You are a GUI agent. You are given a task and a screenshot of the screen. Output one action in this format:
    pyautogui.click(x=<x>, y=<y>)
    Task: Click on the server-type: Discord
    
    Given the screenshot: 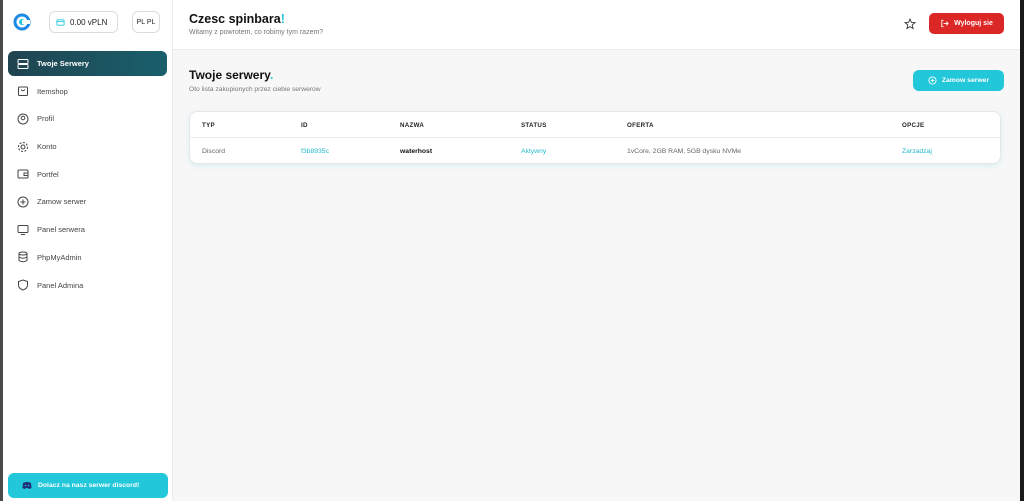 What is the action you would take?
    pyautogui.click(x=214, y=151)
    